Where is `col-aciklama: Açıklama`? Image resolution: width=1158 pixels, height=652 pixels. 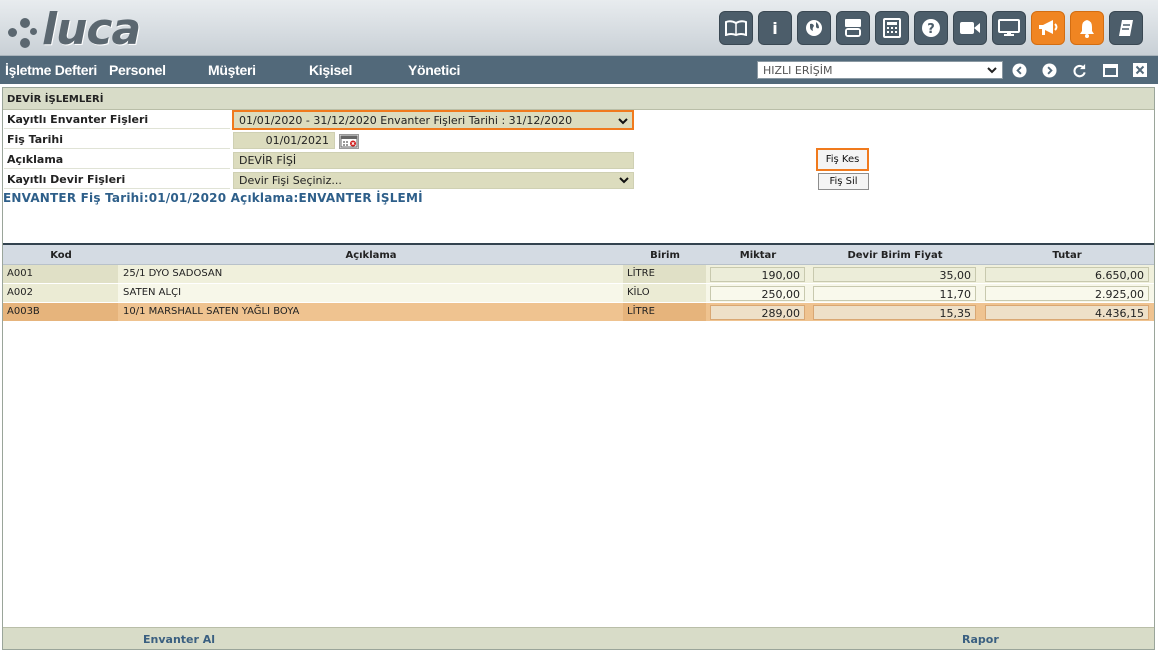 col-aciklama: Açıklama is located at coordinates (371, 255).